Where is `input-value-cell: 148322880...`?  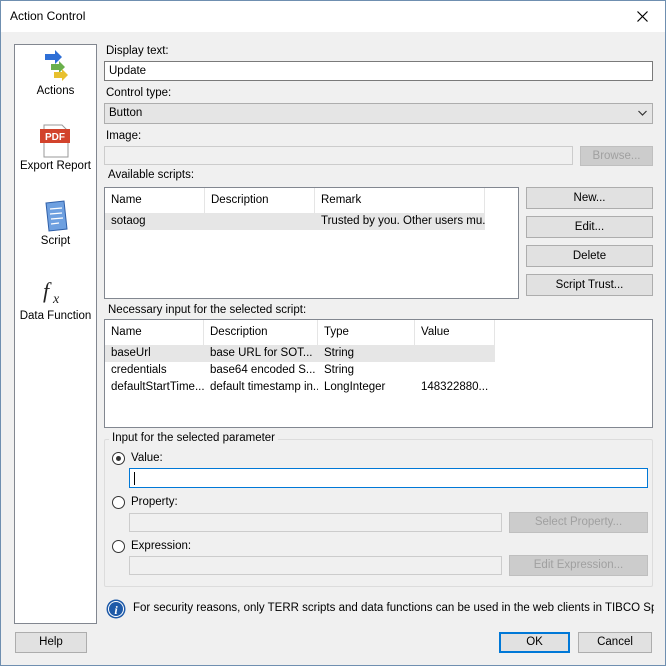 input-value-cell: 148322880... is located at coordinates (455, 387).